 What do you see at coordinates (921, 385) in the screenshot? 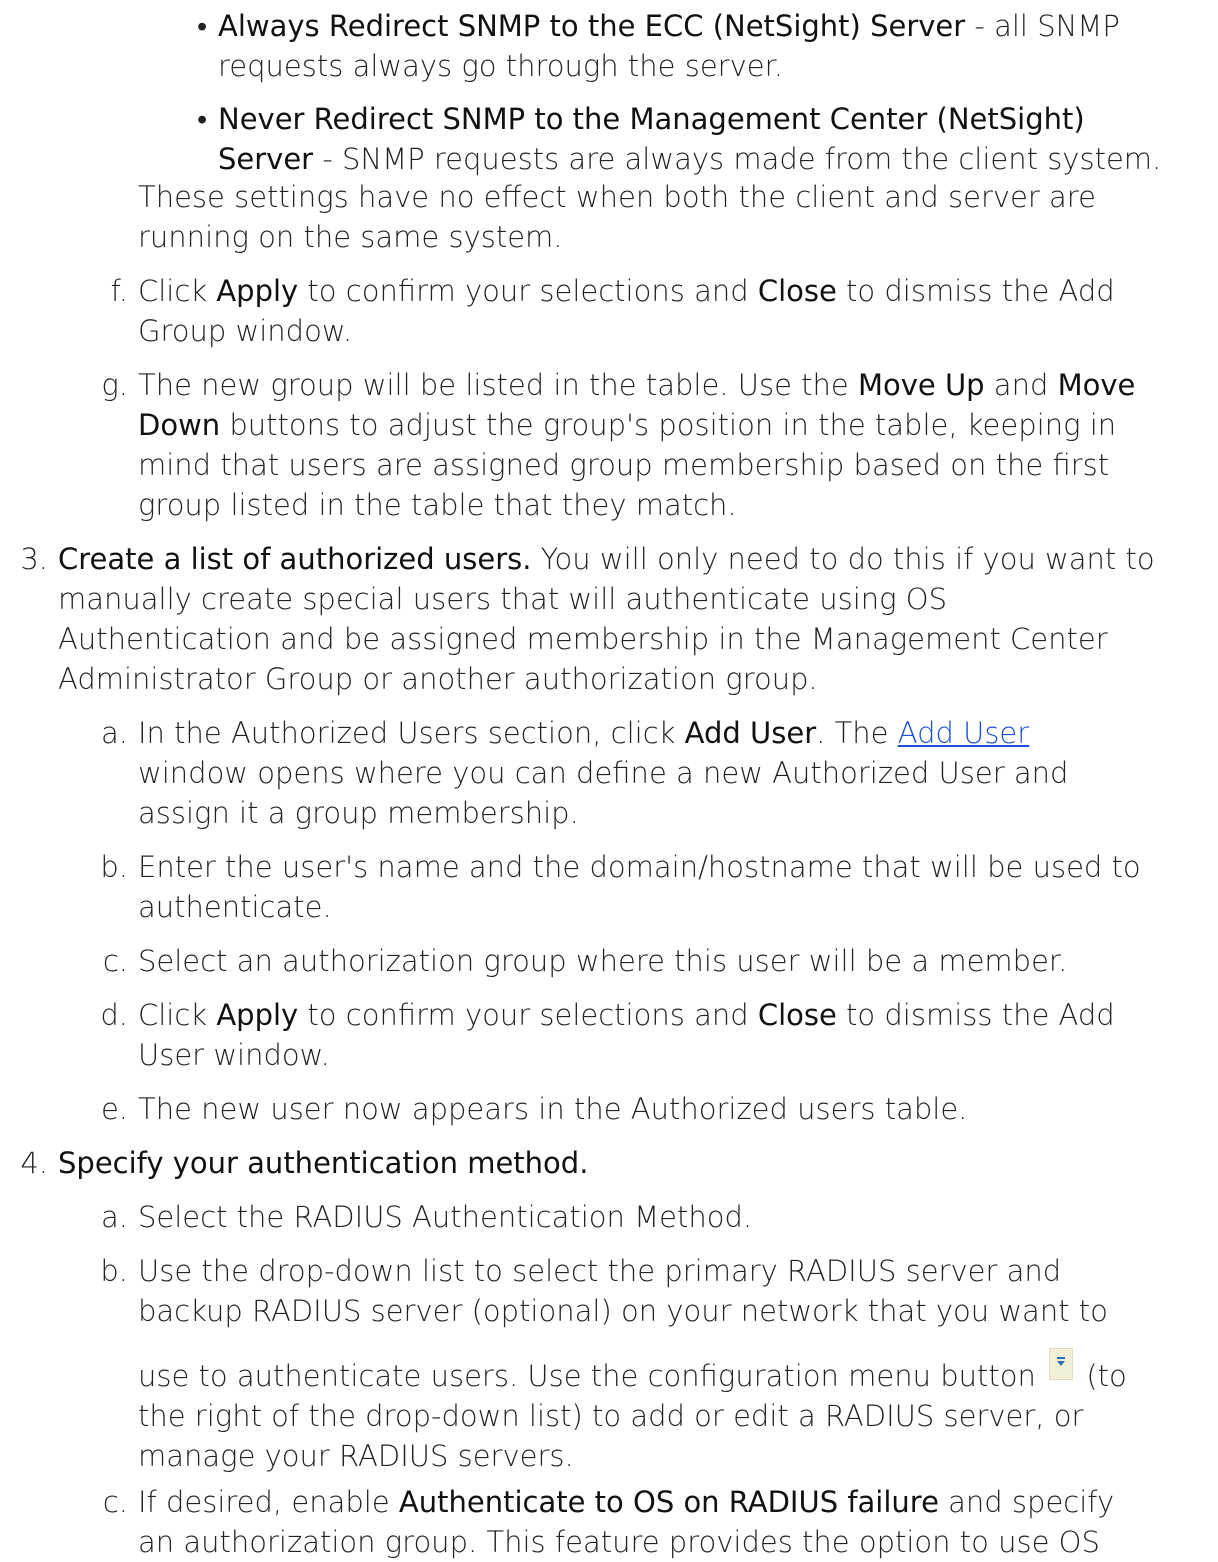
I see `move-up-term: Move Up` at bounding box center [921, 385].